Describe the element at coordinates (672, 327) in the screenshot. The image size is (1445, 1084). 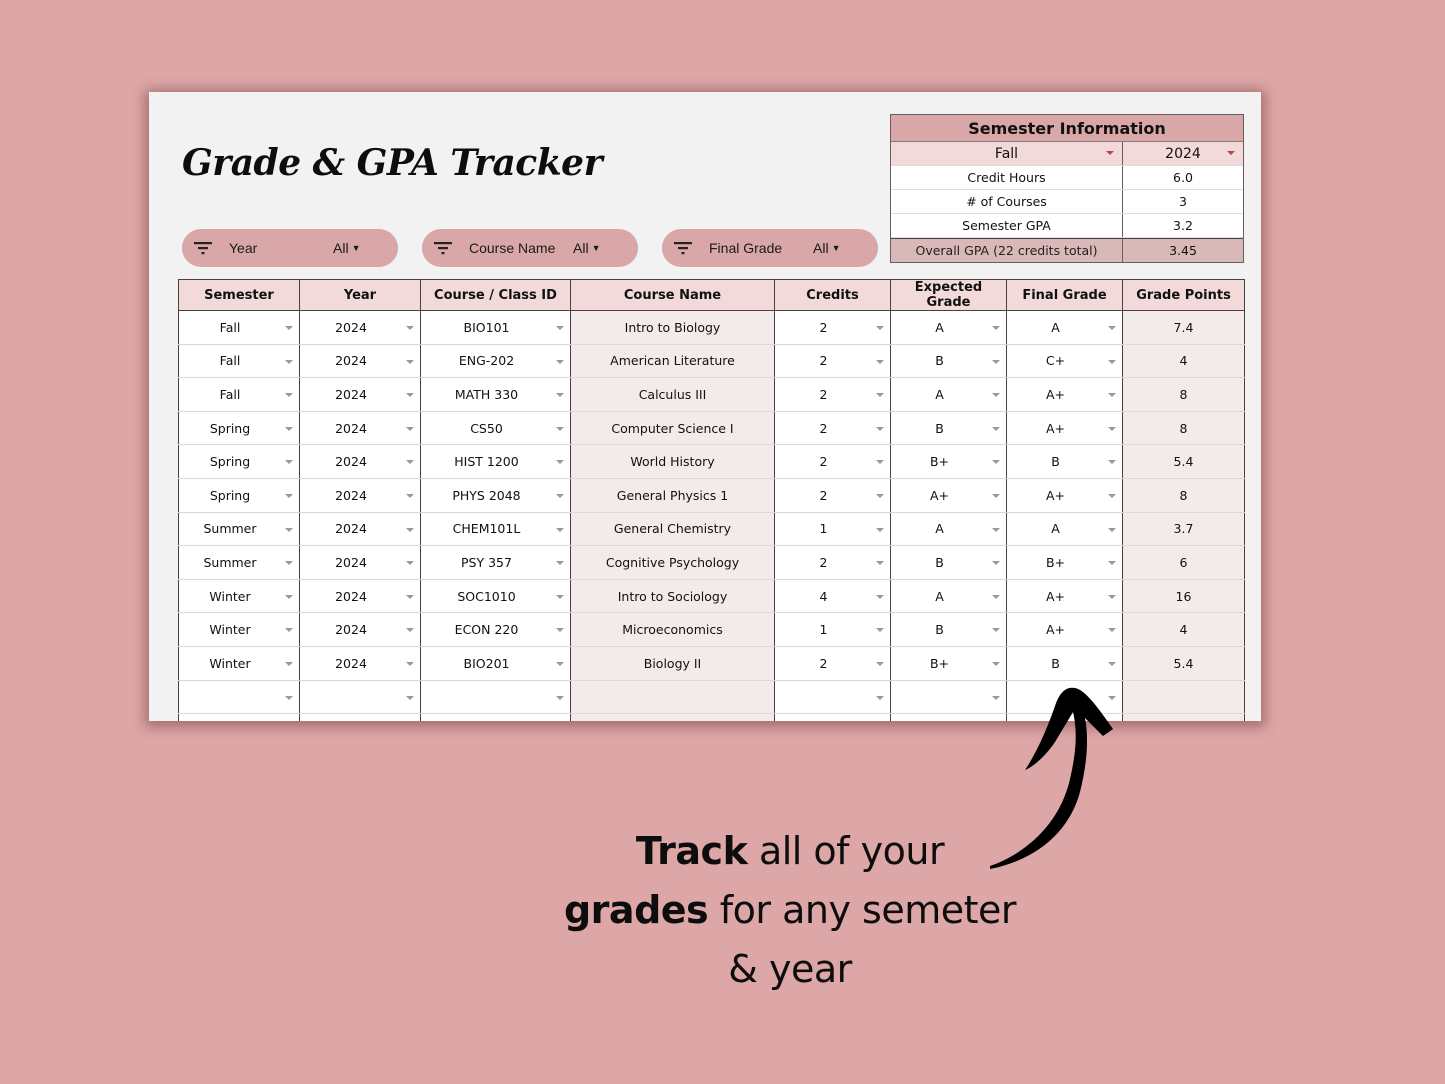
I see `cell-course-name: Intro to Biology` at that location.